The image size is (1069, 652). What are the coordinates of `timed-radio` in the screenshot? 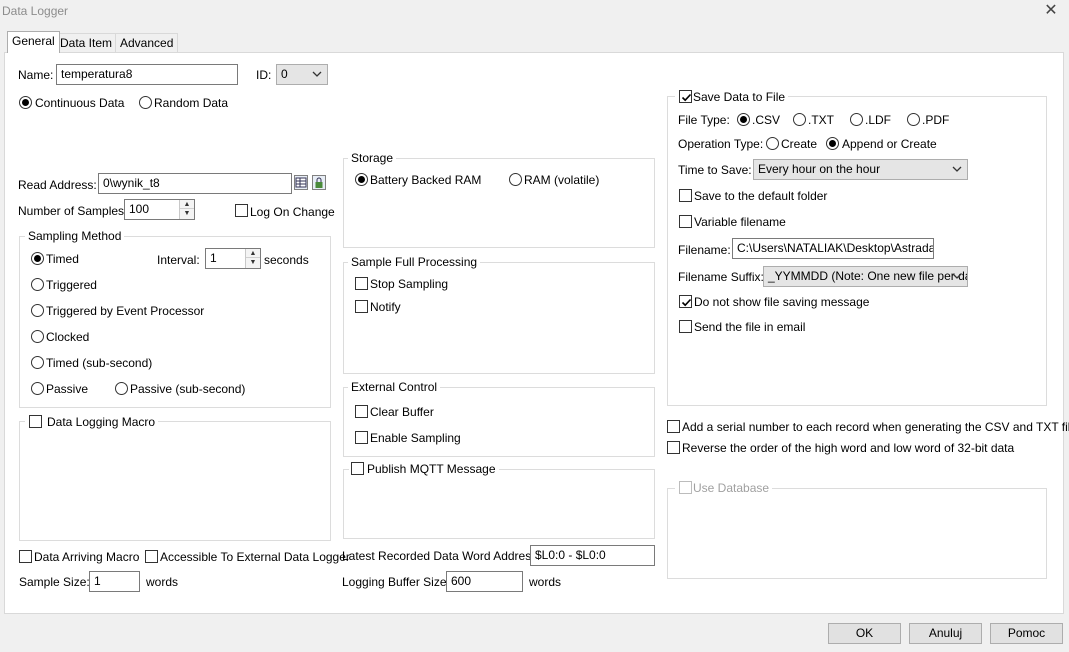 It's located at (37, 258).